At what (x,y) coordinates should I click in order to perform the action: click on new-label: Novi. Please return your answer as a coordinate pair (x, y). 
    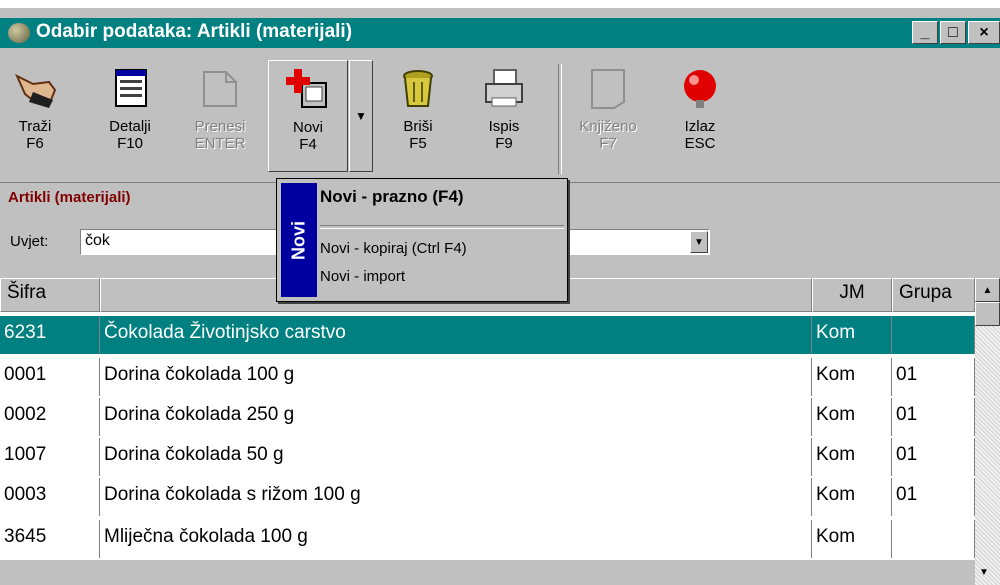
    Looking at the image, I should click on (307, 127).